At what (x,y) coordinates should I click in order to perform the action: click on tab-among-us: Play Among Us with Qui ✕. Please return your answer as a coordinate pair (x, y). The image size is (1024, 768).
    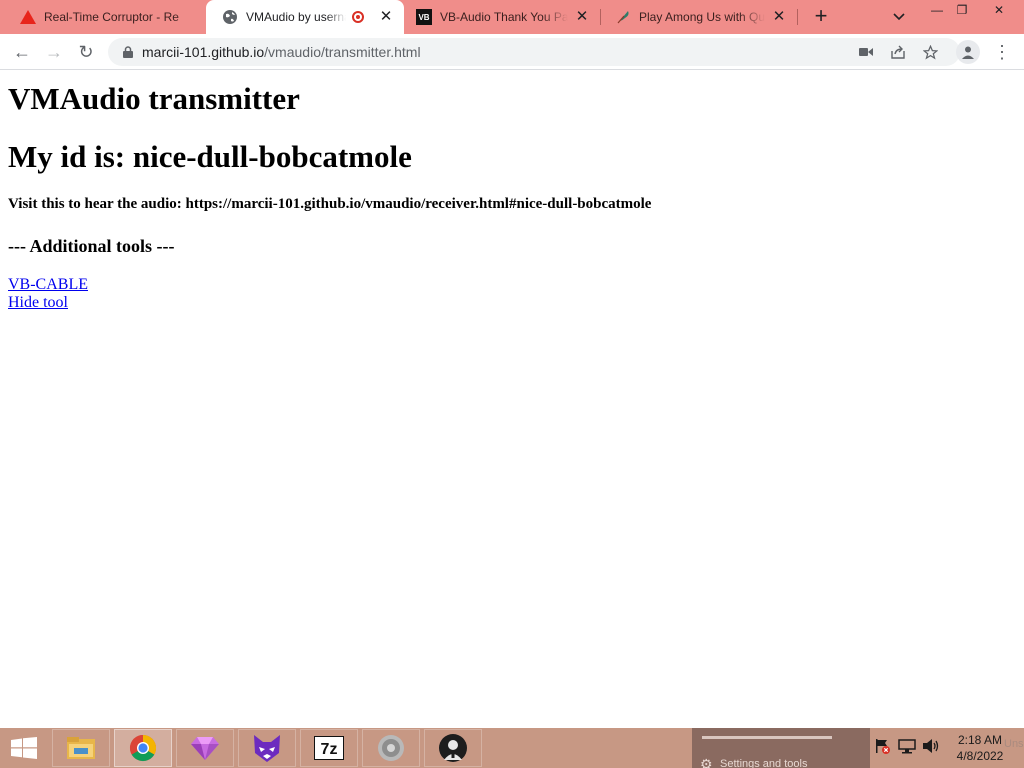
    Looking at the image, I should click on (699, 17).